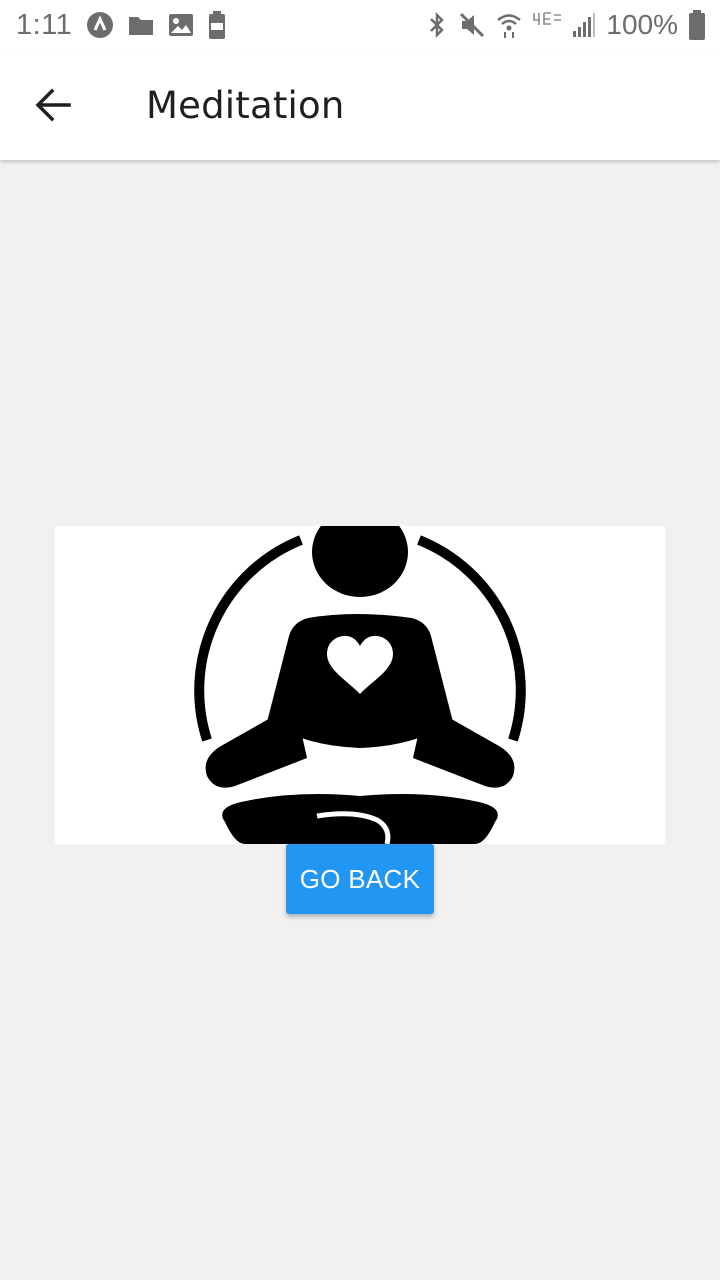 This screenshot has height=1280, width=720. What do you see at coordinates (437, 25) in the screenshot?
I see `bluetooth-icon` at bounding box center [437, 25].